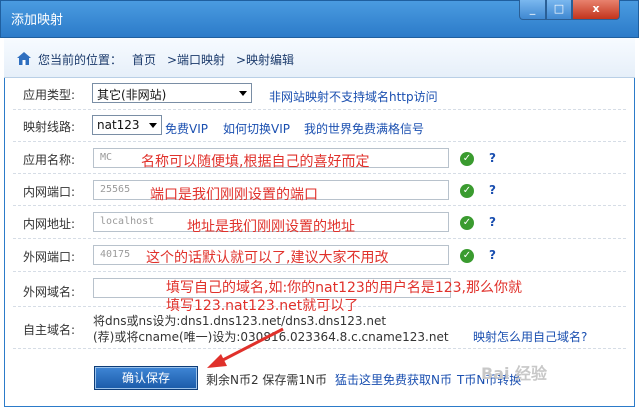 The width and height of the screenshot is (639, 411). Describe the element at coordinates (267, 258) in the screenshot. I see `annotation-wan-port: 这个的话默认就可以了,建议大家不用改` at that location.